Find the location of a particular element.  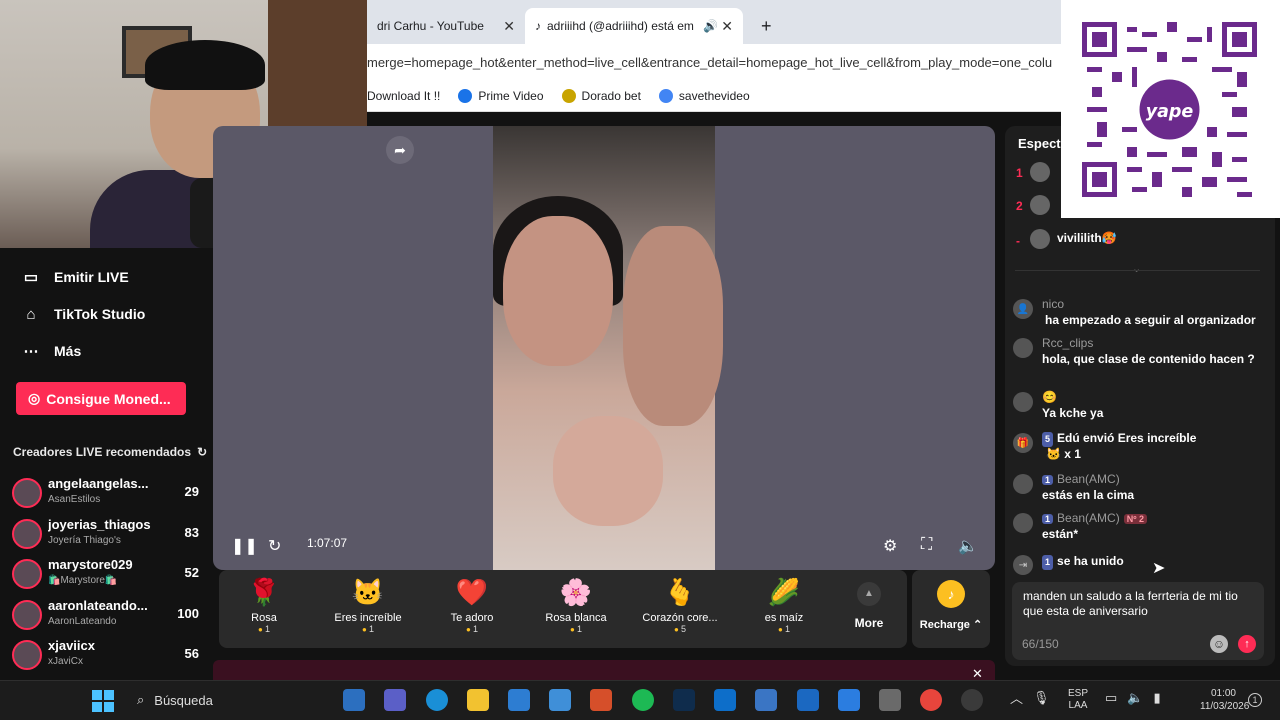

taskbar-search: ⌕ Búsqueda is located at coordinates (225, 700).